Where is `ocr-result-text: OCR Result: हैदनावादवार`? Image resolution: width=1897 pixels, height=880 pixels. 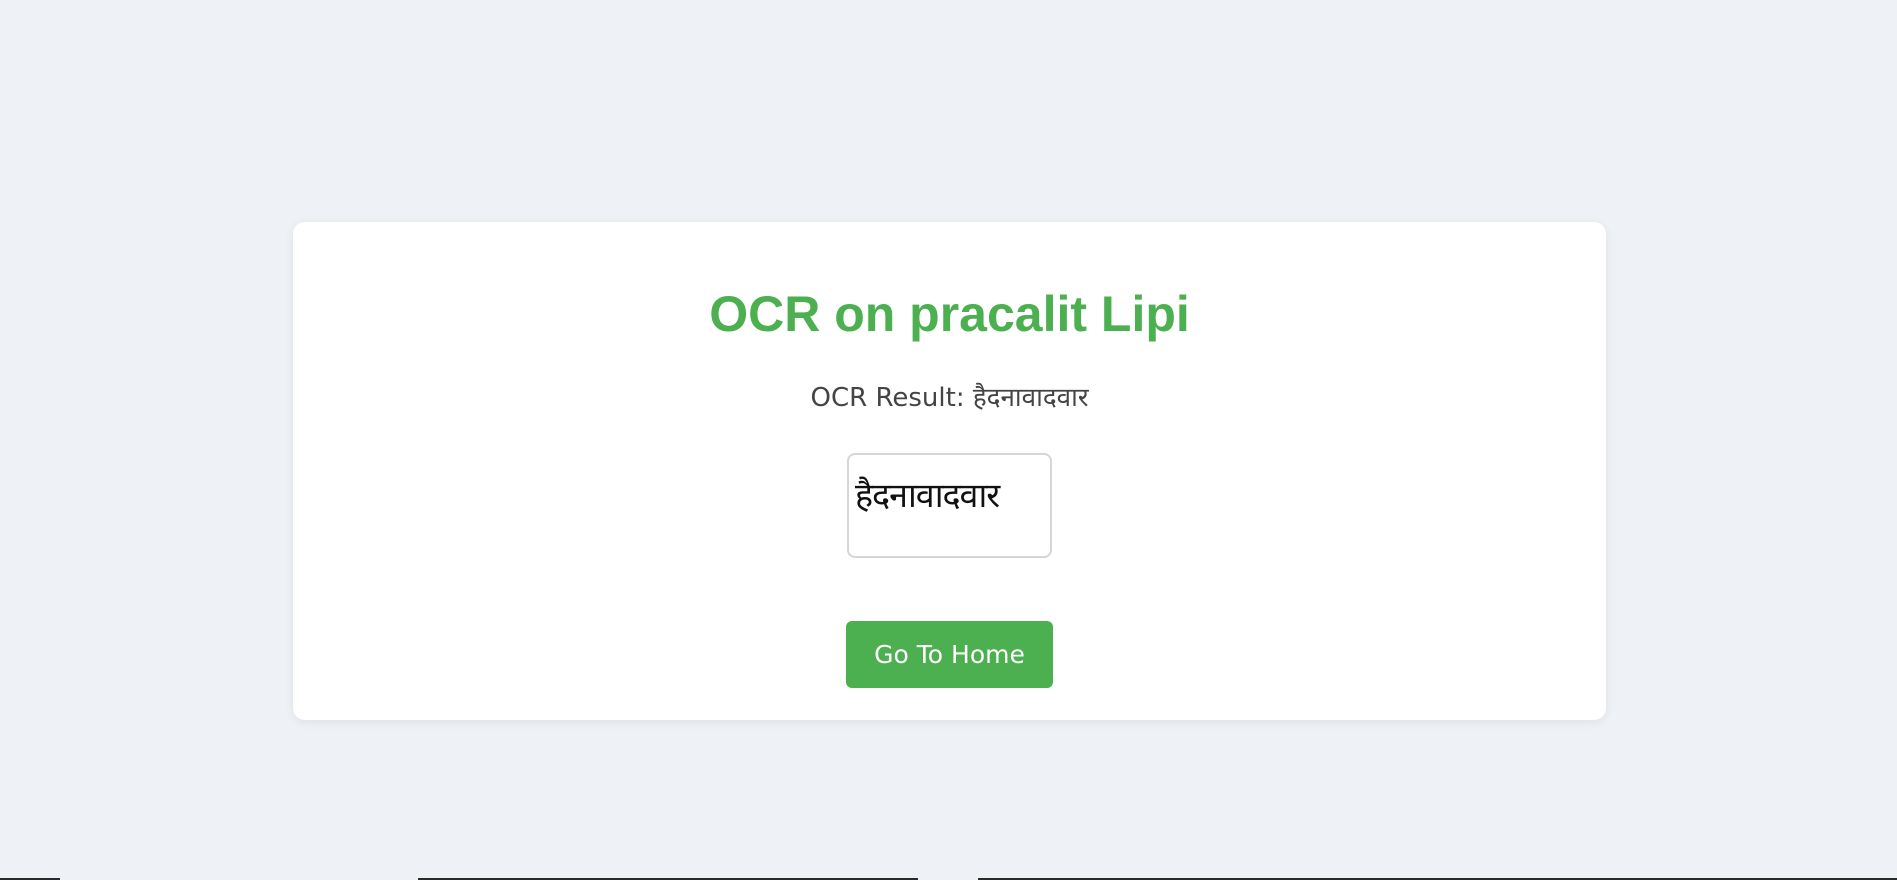 ocr-result-text: OCR Result: हैदनावादवार is located at coordinates (949, 398).